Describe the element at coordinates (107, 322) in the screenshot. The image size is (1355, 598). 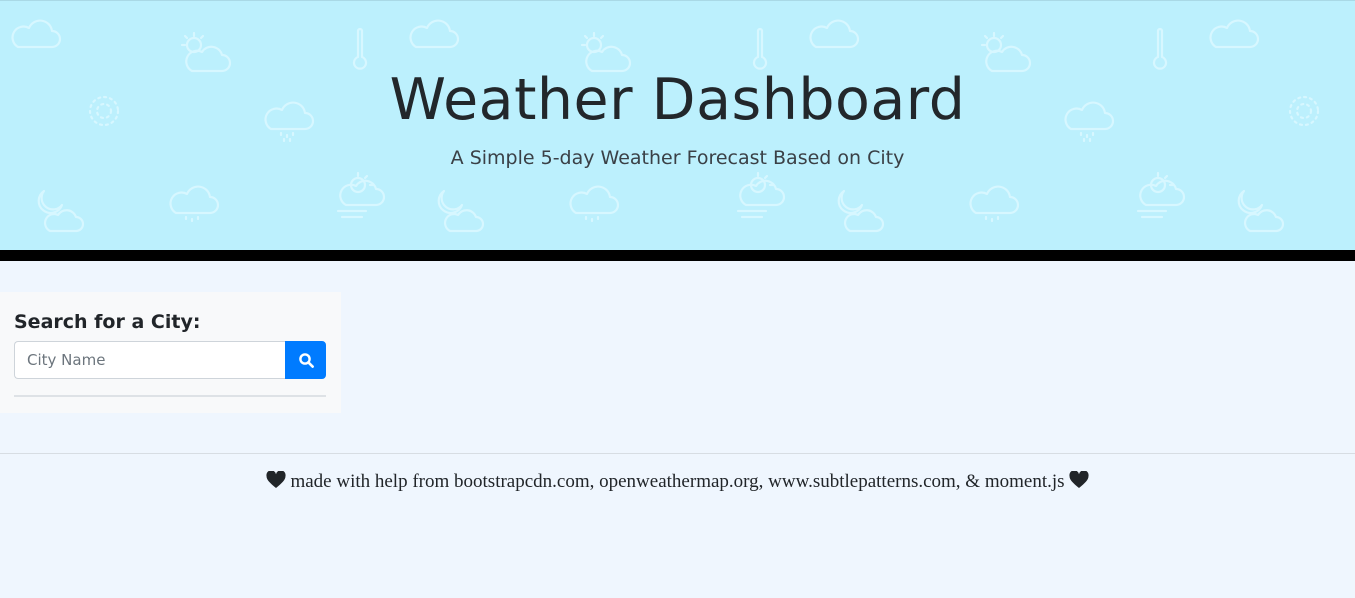
I see `search-label: Search for a City:` at that location.